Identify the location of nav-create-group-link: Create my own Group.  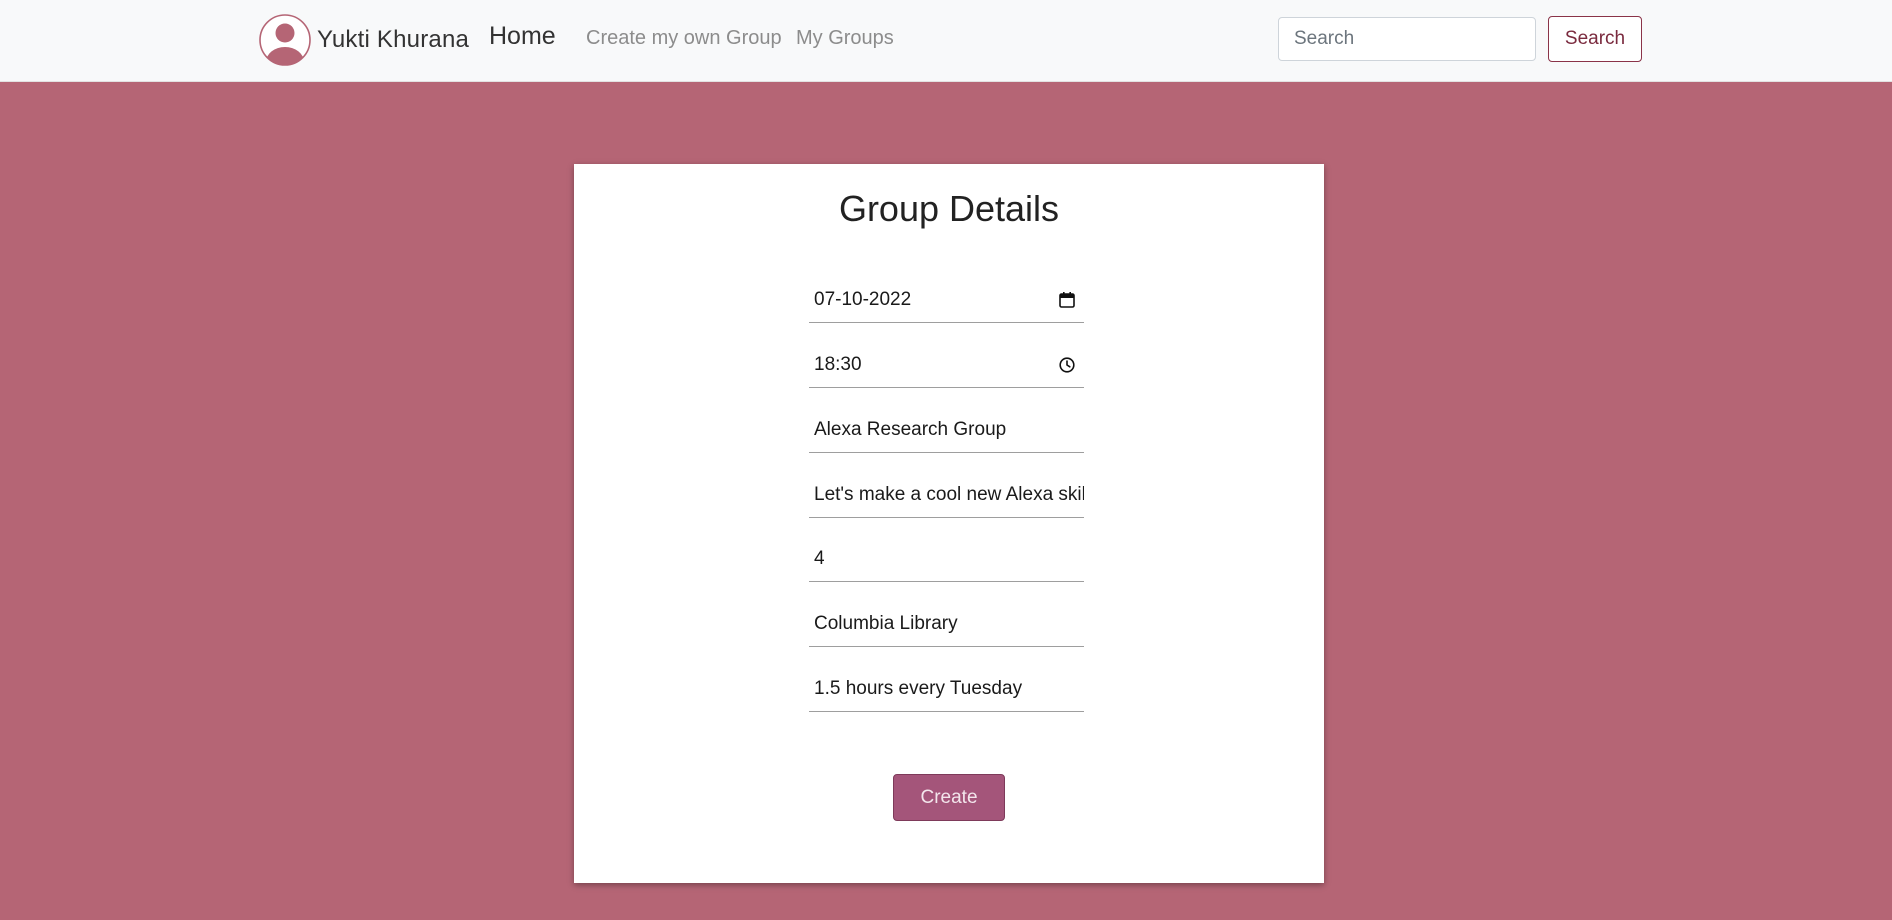
(684, 38).